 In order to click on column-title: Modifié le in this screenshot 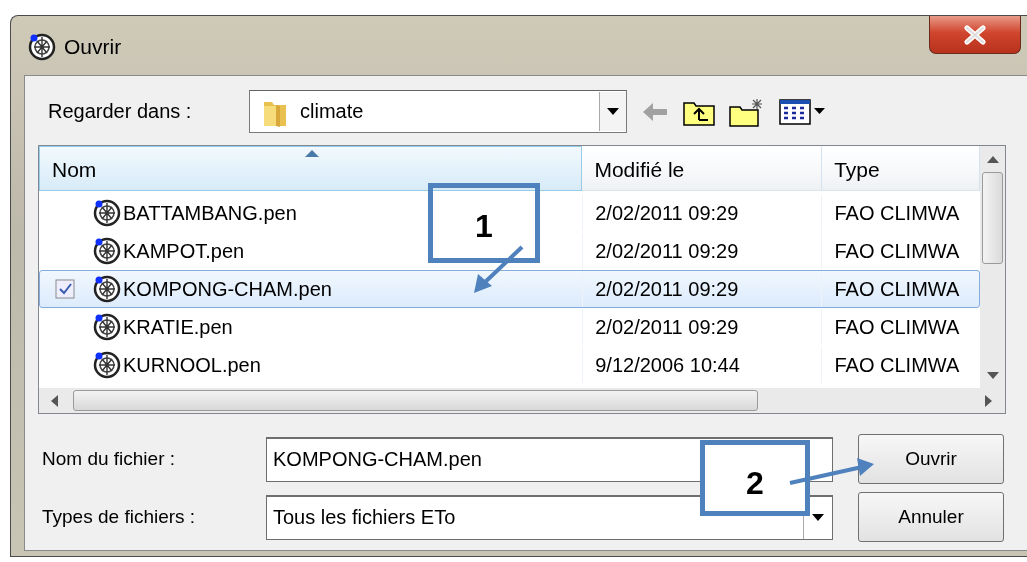, I will do `click(639, 170)`.